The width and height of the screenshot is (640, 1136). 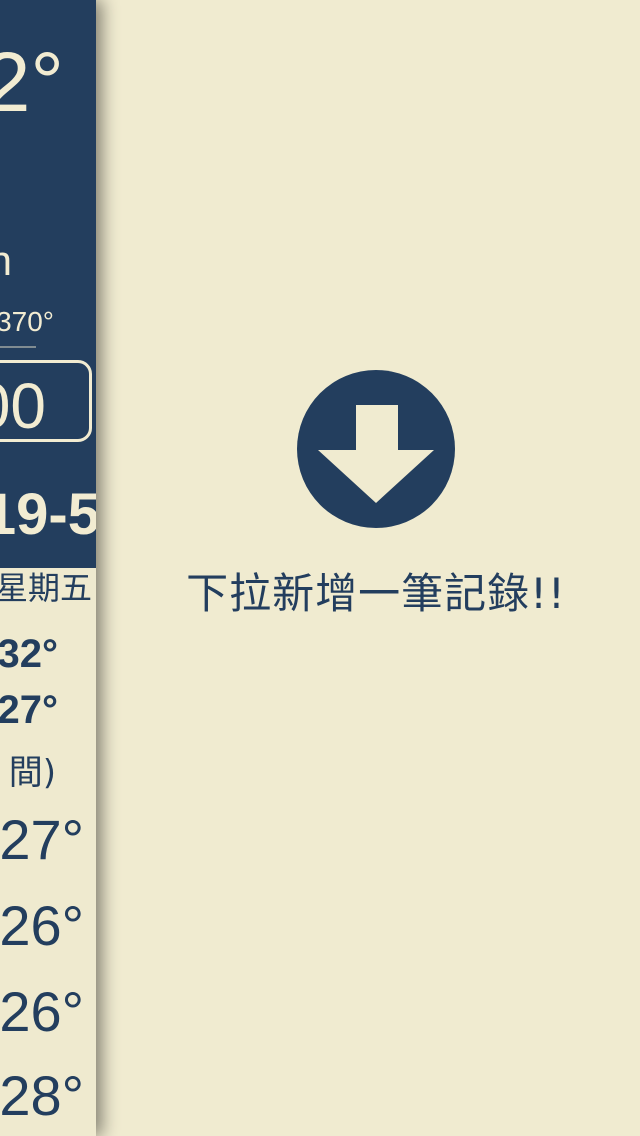 What do you see at coordinates (29, 710) in the screenshot?
I see `low-temperature: 27°` at bounding box center [29, 710].